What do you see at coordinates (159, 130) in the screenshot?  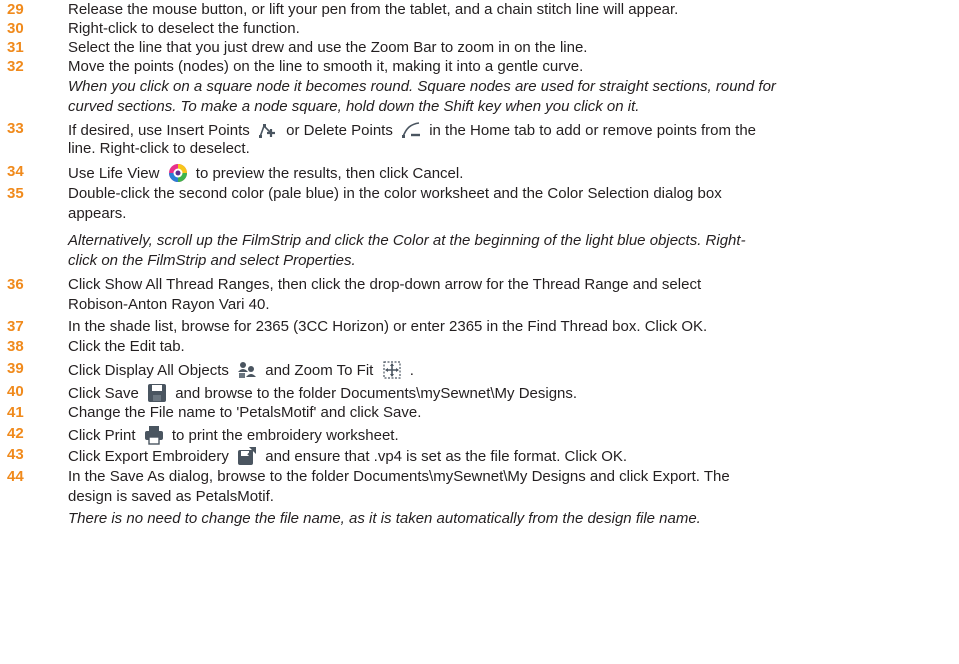 I see `step-text: If desired, use Insert Points` at bounding box center [159, 130].